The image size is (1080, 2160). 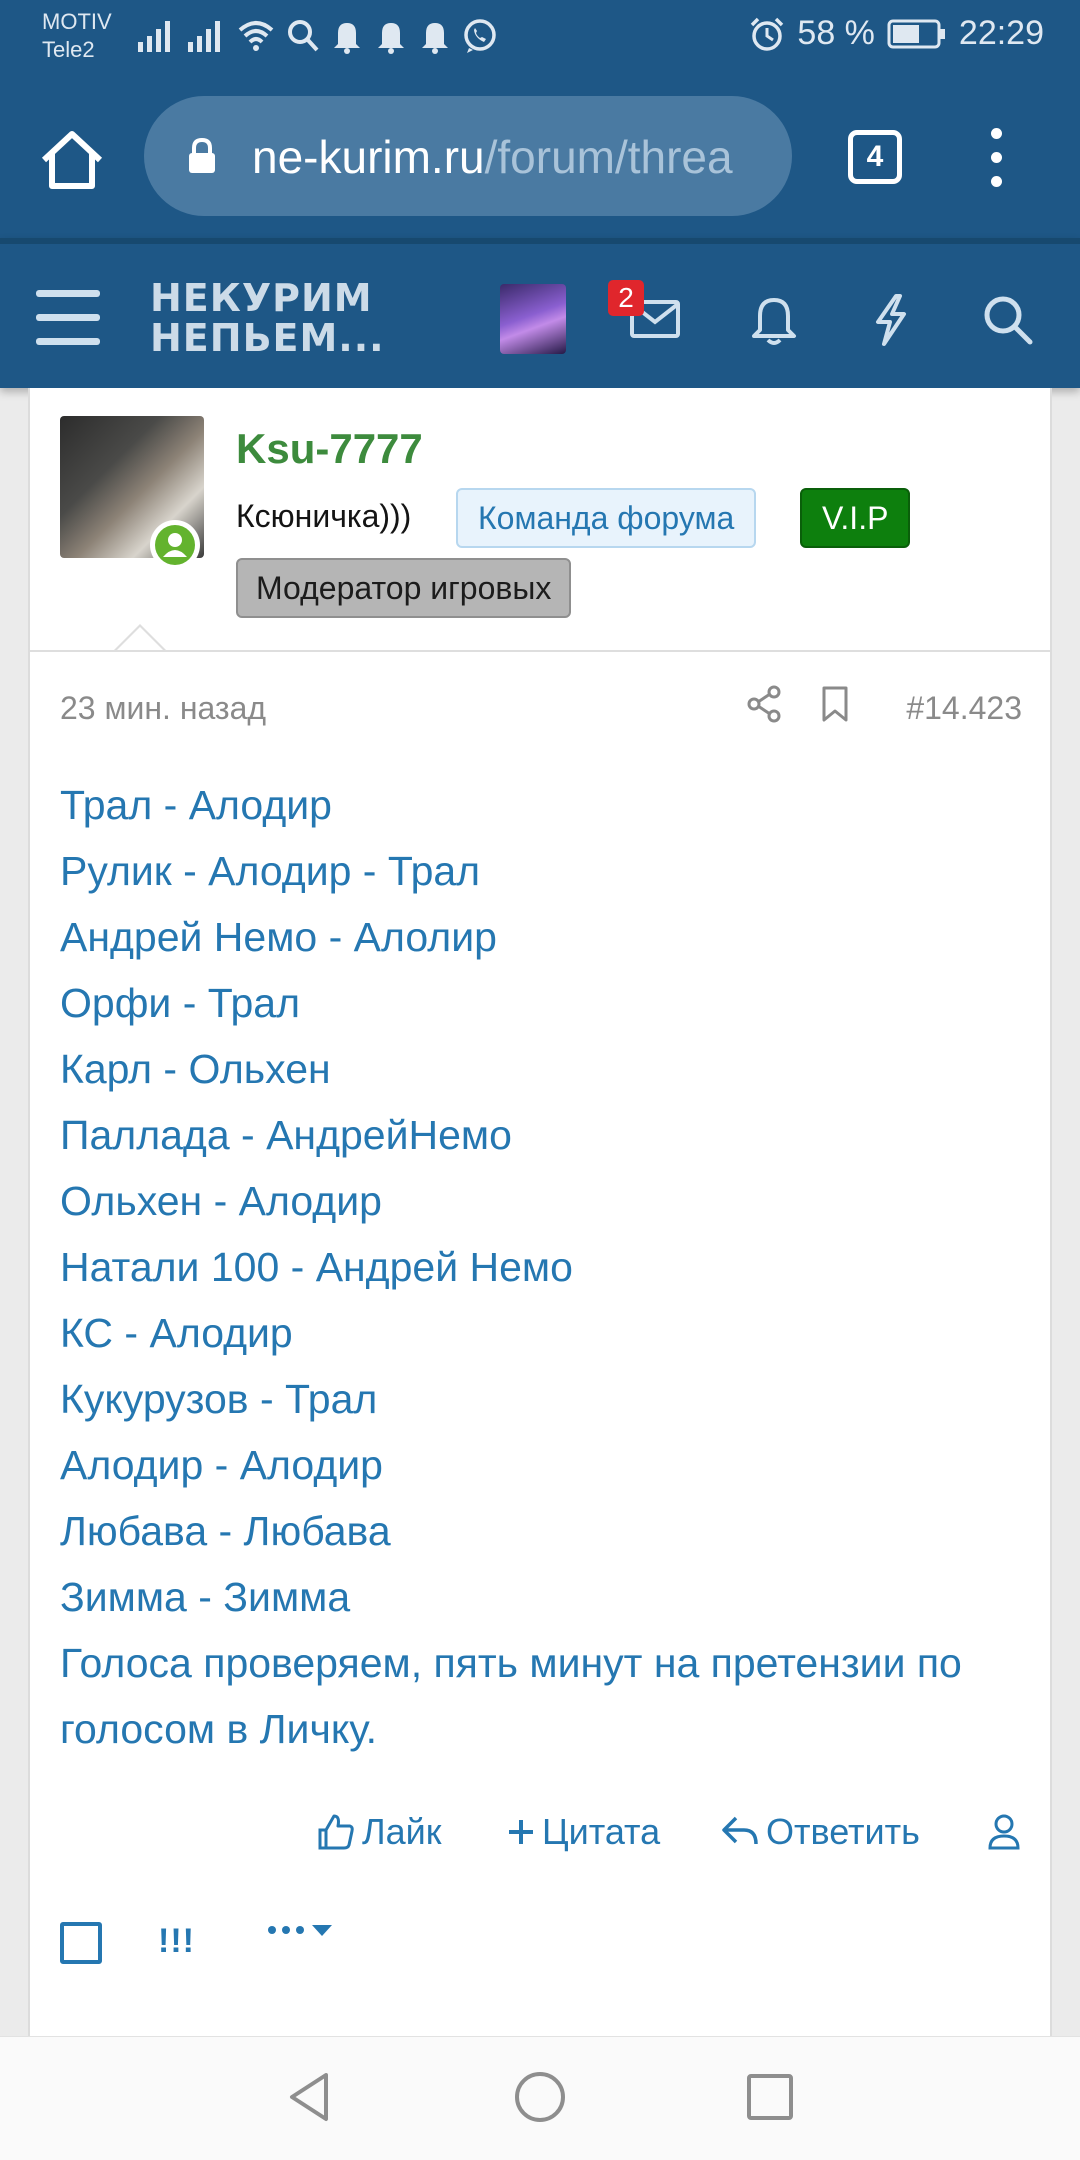 What do you see at coordinates (521, 1832) in the screenshot?
I see `plus-icon` at bounding box center [521, 1832].